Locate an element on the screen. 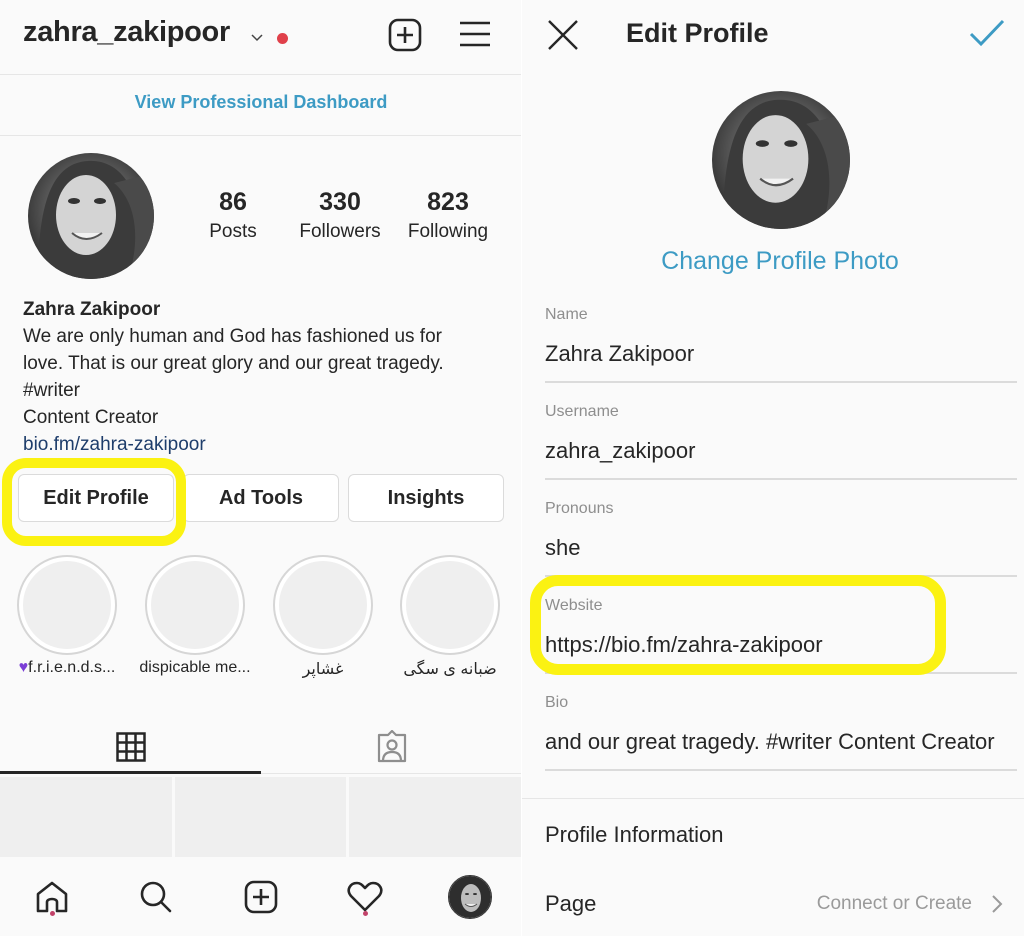  chevron-right-icon is located at coordinates (997, 904).